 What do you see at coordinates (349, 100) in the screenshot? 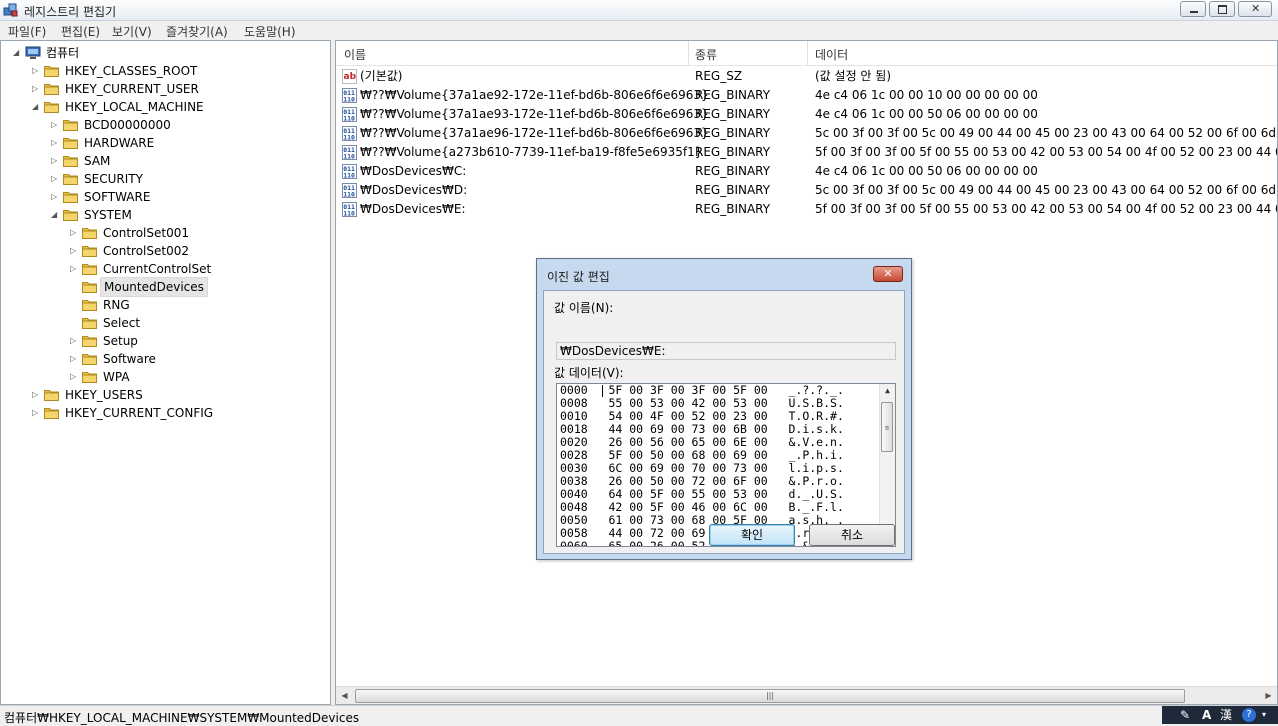
I see `svg-text: 110` at bounding box center [349, 100].